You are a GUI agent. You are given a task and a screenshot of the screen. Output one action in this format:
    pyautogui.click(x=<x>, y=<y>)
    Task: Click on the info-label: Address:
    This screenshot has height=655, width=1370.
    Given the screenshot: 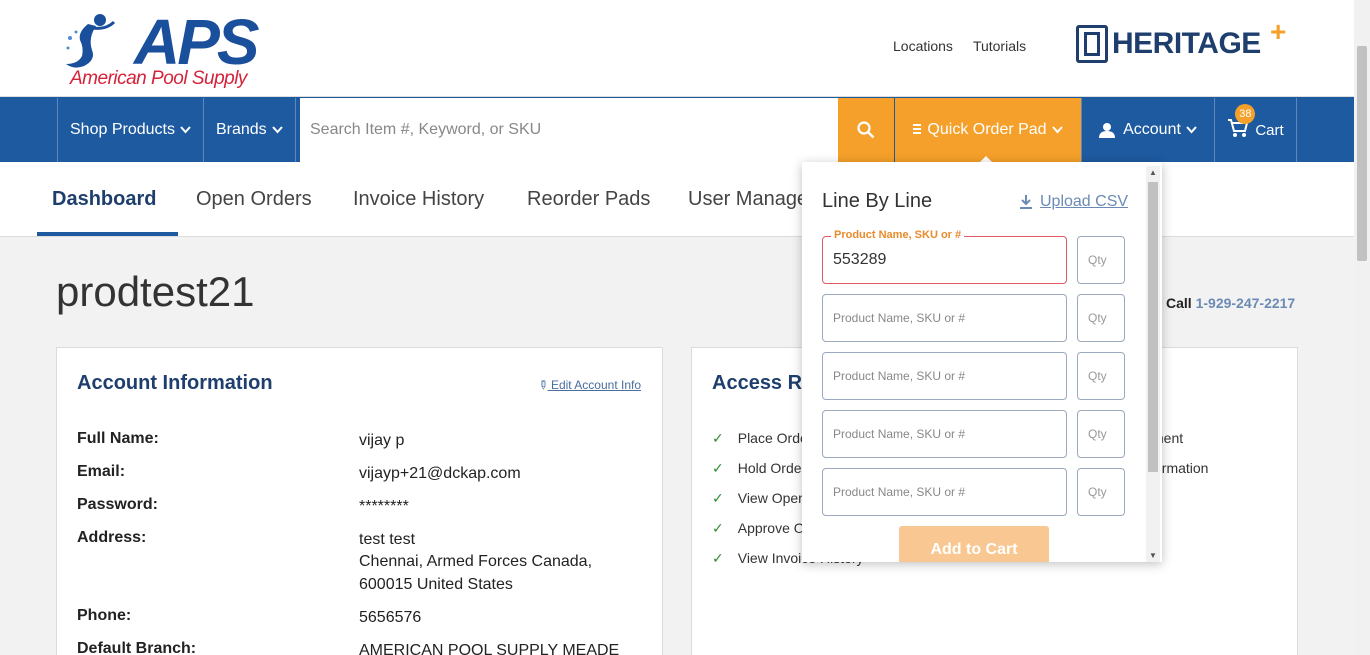 What is the action you would take?
    pyautogui.click(x=112, y=537)
    